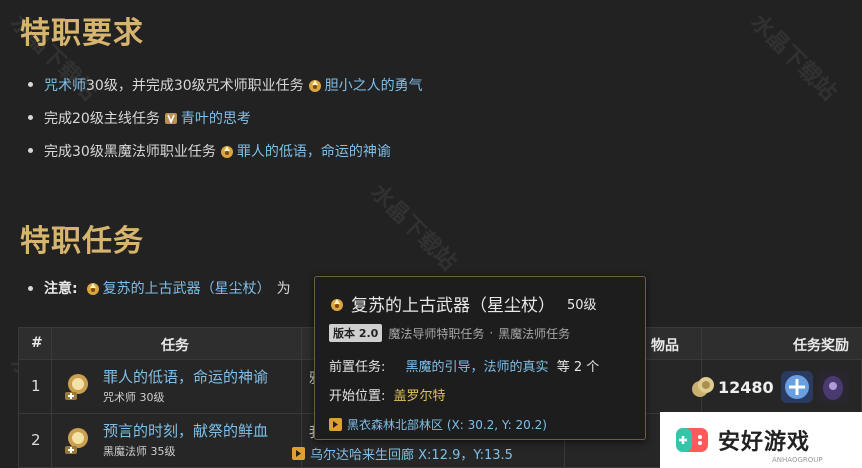 Image resolution: width=862 pixels, height=468 pixels. What do you see at coordinates (37, 343) in the screenshot?
I see `column-header-number: #` at bounding box center [37, 343].